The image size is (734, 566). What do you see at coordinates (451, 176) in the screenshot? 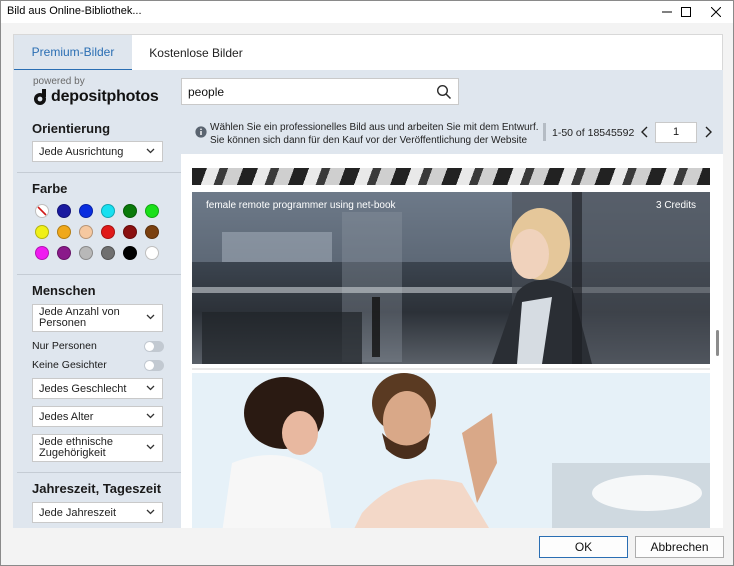
I see `result-image` at bounding box center [451, 176].